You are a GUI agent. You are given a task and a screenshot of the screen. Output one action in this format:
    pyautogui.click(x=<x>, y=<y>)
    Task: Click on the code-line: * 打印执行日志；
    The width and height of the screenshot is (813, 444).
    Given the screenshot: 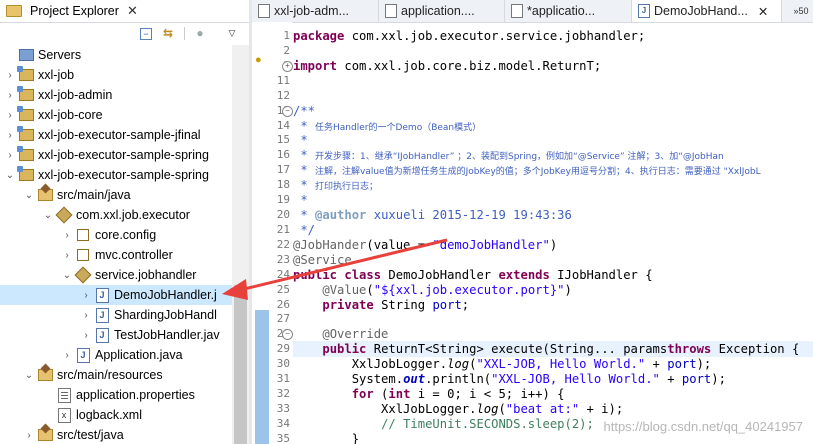 What is the action you would take?
    pyautogui.click(x=335, y=185)
    